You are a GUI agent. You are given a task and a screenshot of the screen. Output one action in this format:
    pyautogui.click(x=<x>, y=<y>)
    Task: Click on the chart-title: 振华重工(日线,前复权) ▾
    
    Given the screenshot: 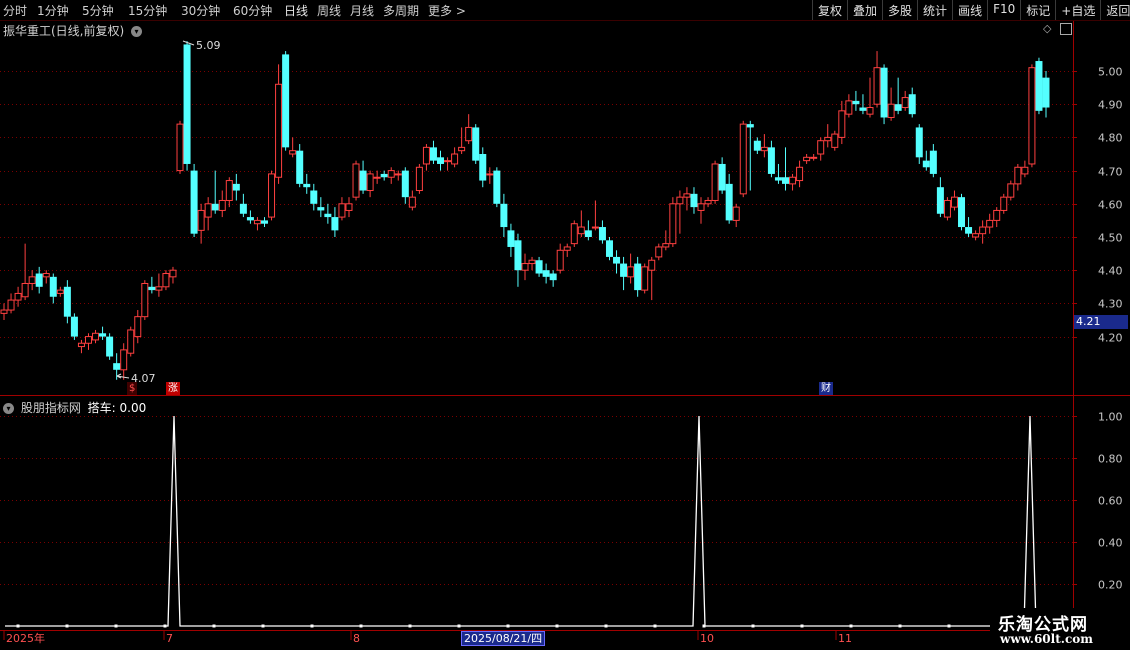 What is the action you would take?
    pyautogui.click(x=73, y=30)
    